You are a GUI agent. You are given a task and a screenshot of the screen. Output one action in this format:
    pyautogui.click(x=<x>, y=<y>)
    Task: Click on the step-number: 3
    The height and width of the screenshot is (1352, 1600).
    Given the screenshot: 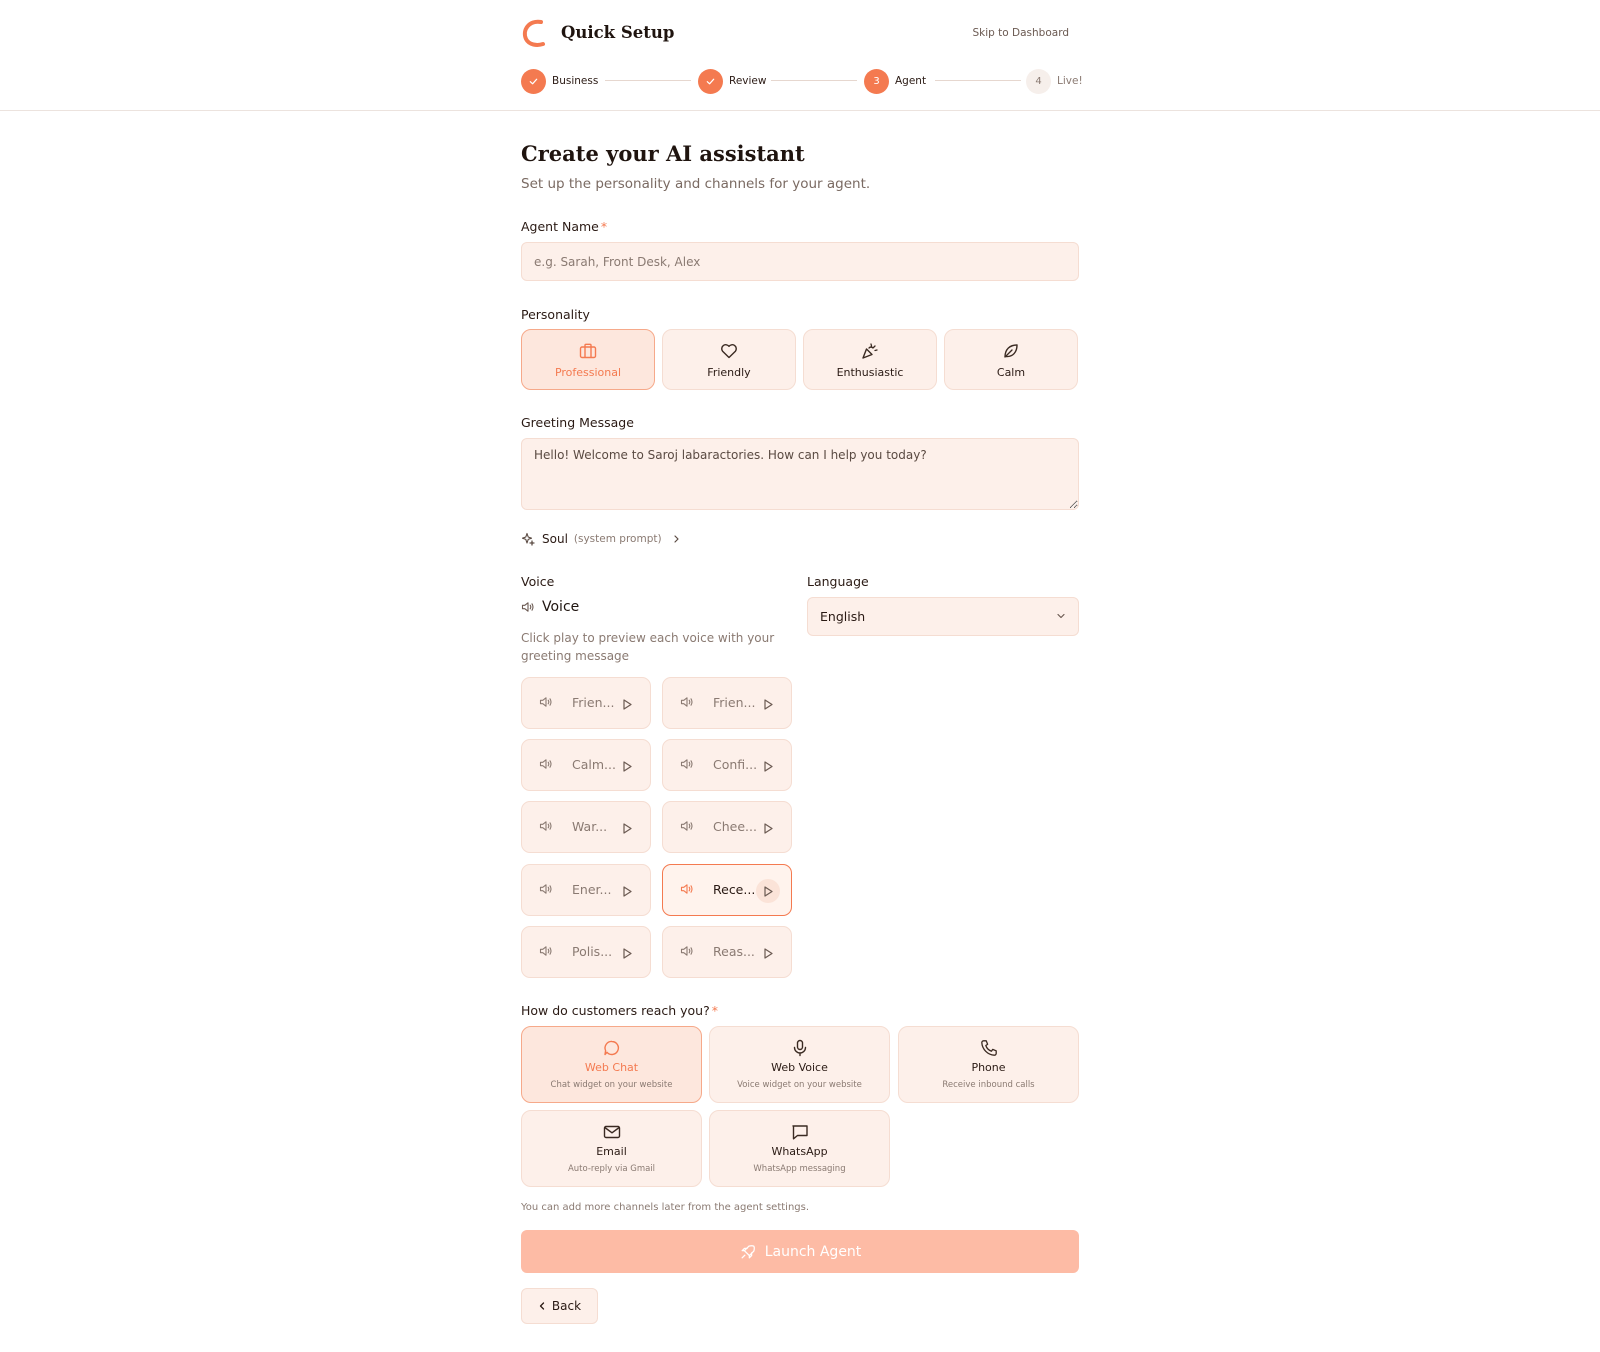 What is the action you would take?
    pyautogui.click(x=876, y=81)
    